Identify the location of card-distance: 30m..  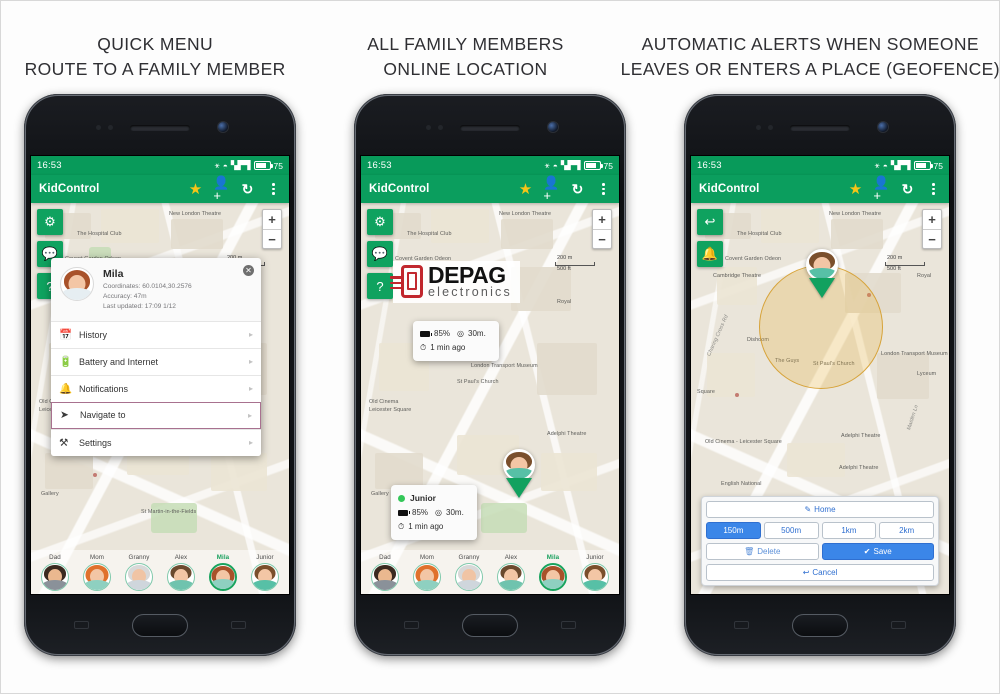
(455, 512).